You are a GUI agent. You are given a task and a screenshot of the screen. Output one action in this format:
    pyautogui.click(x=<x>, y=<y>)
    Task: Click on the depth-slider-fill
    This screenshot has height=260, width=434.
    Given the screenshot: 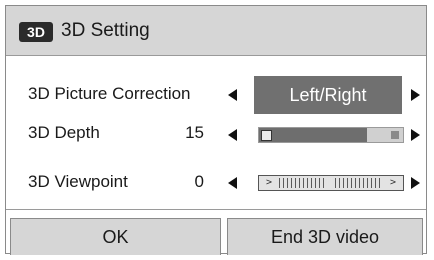 What is the action you would take?
    pyautogui.click(x=313, y=135)
    